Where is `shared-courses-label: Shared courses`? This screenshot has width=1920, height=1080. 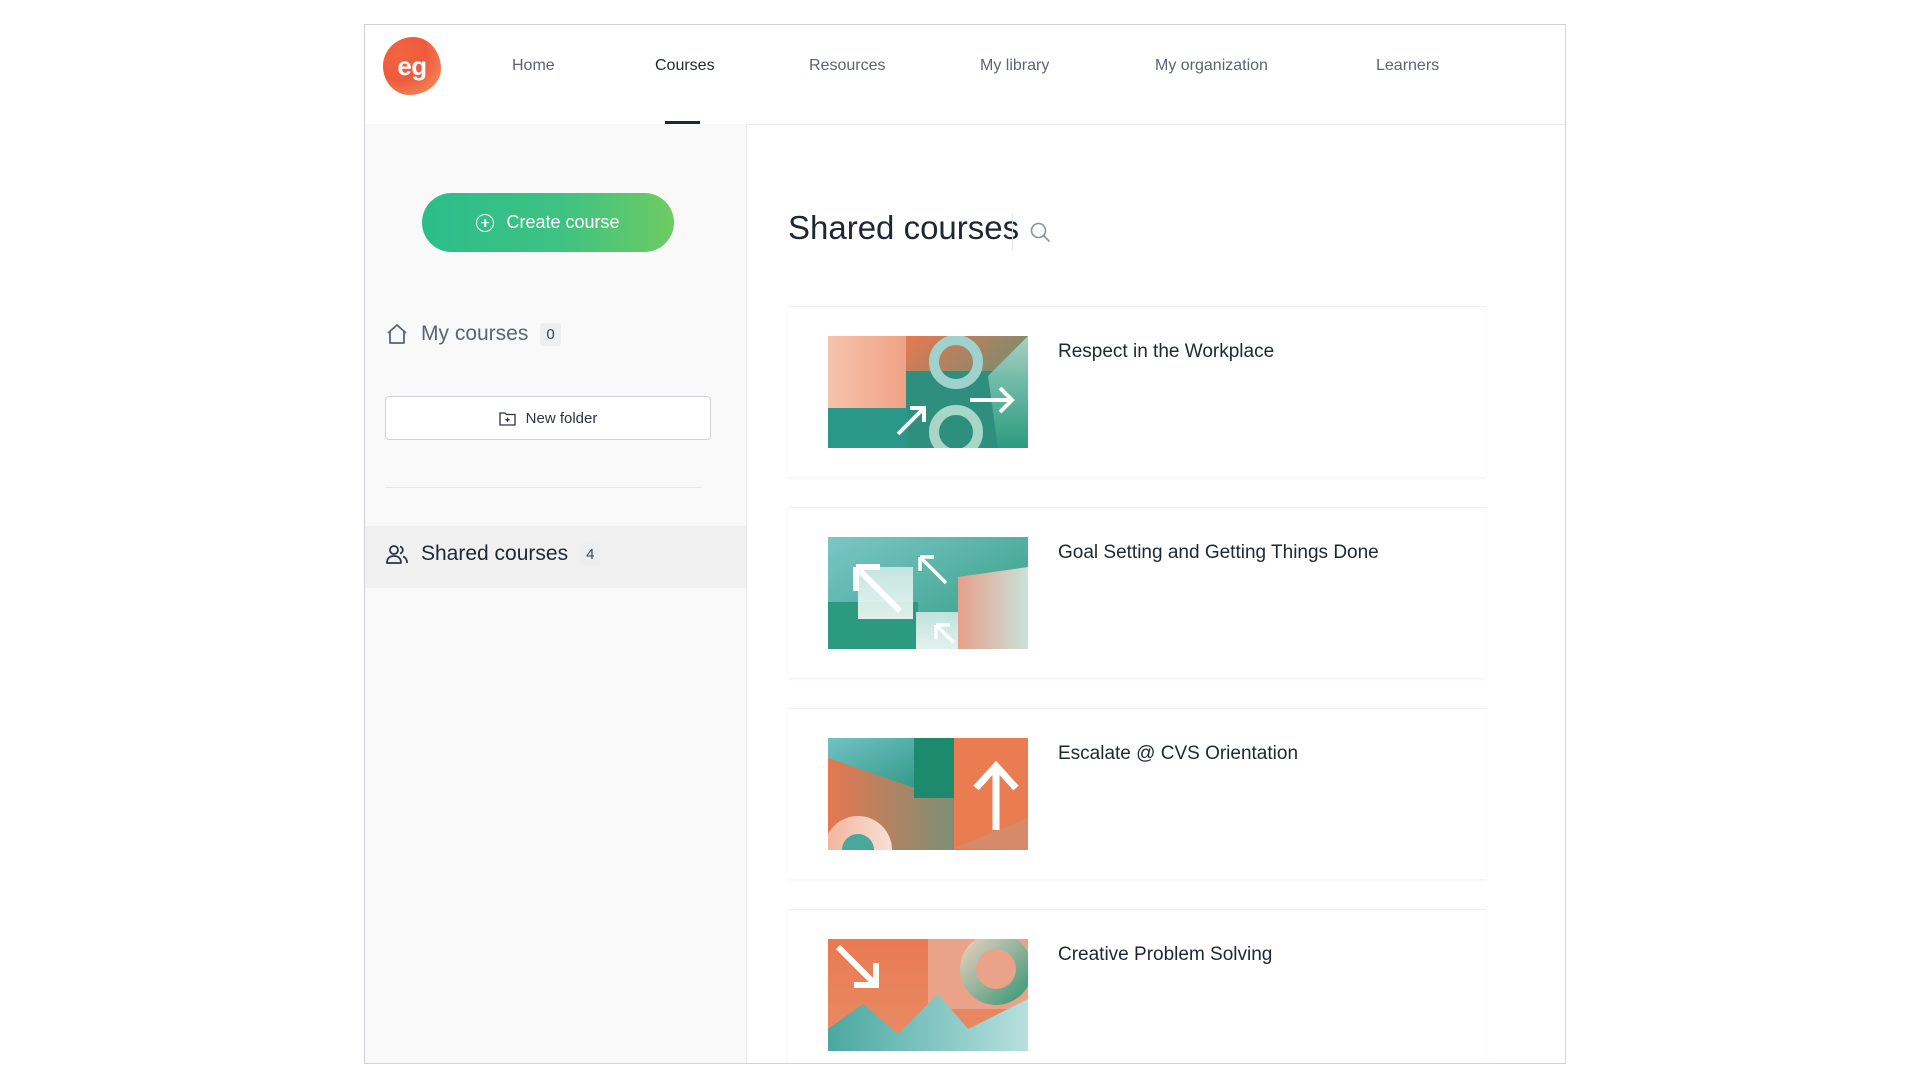 shared-courses-label: Shared courses is located at coordinates (495, 553).